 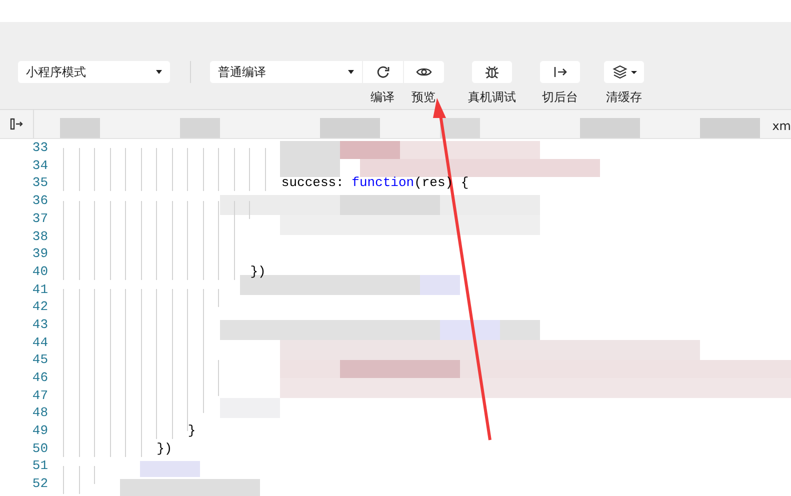 I want to click on button-label: 编译, so click(x=382, y=97).